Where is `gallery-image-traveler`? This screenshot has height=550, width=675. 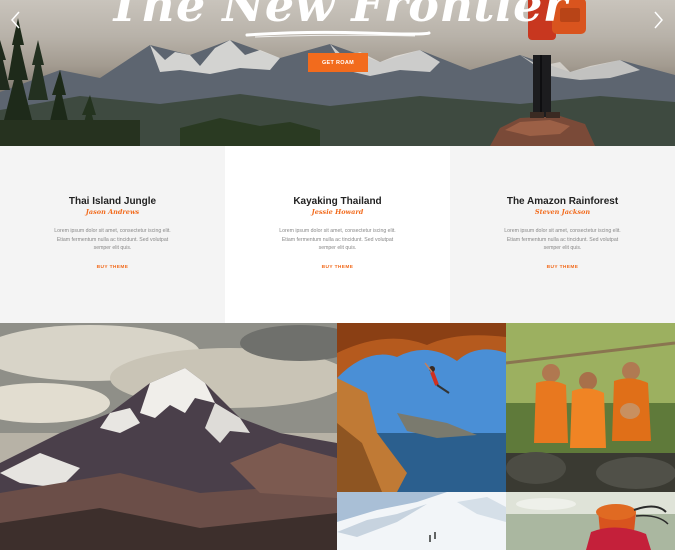 gallery-image-traveler is located at coordinates (590, 521).